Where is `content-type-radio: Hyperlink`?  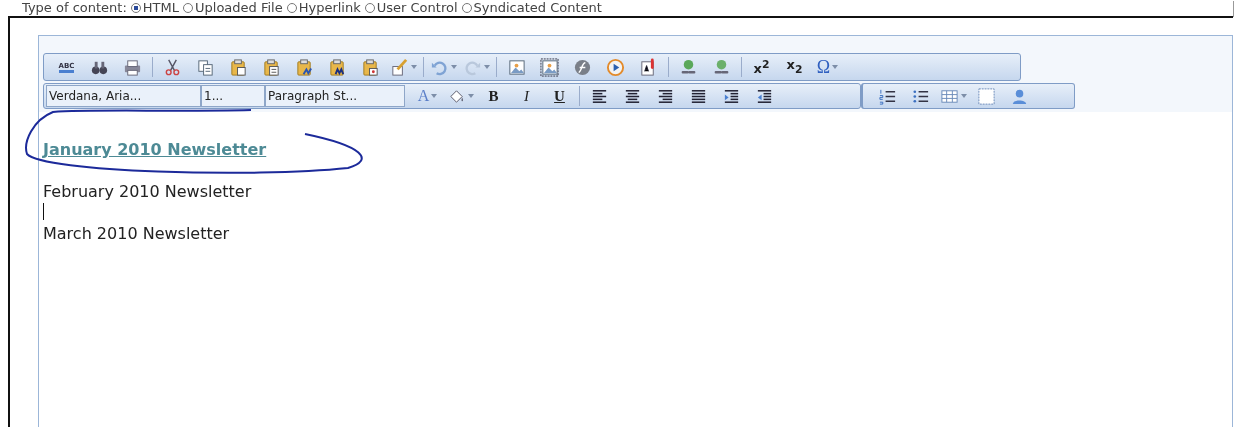
content-type-radio: Hyperlink is located at coordinates (323, 7).